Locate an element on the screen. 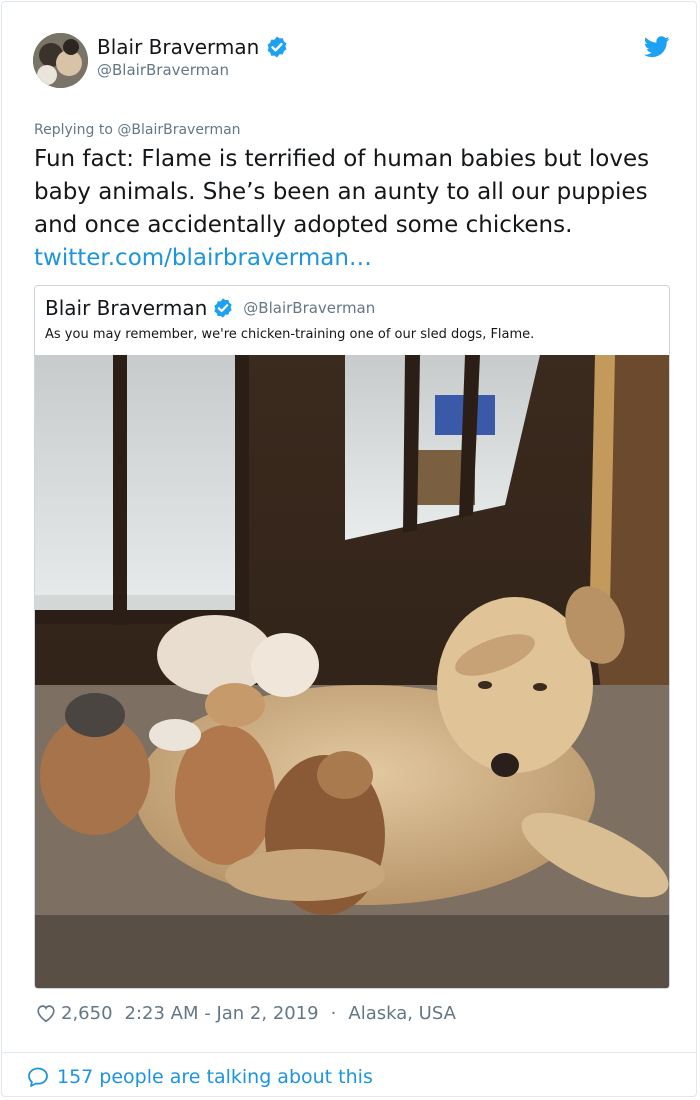 The image size is (700, 1100). speech-bubble-icon is located at coordinates (38, 1077).